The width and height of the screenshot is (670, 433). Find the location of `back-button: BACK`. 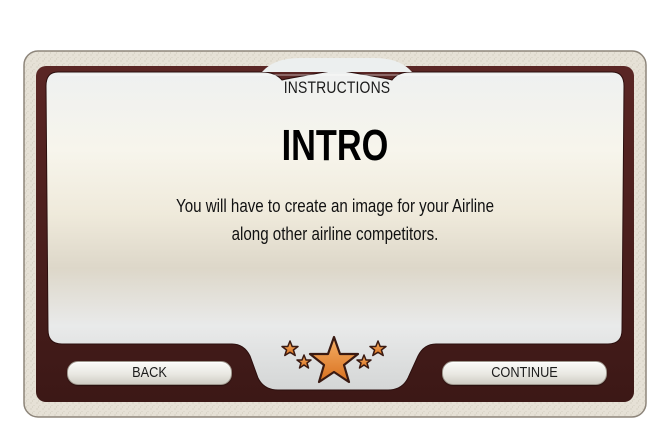

back-button: BACK is located at coordinates (149, 373).